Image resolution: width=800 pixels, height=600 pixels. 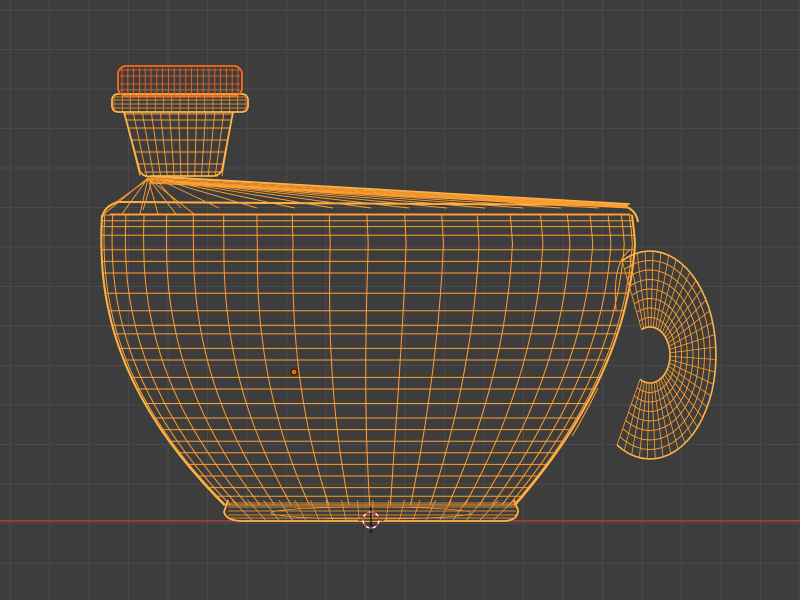 I want to click on object-origin-point, so click(x=294, y=372).